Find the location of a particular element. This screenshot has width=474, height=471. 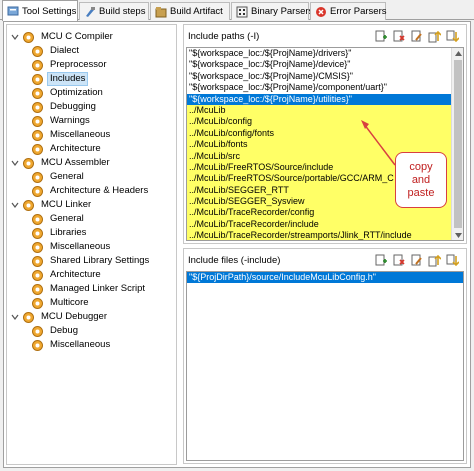

tree-node-warnings: Warnings is located at coordinates (62, 121).